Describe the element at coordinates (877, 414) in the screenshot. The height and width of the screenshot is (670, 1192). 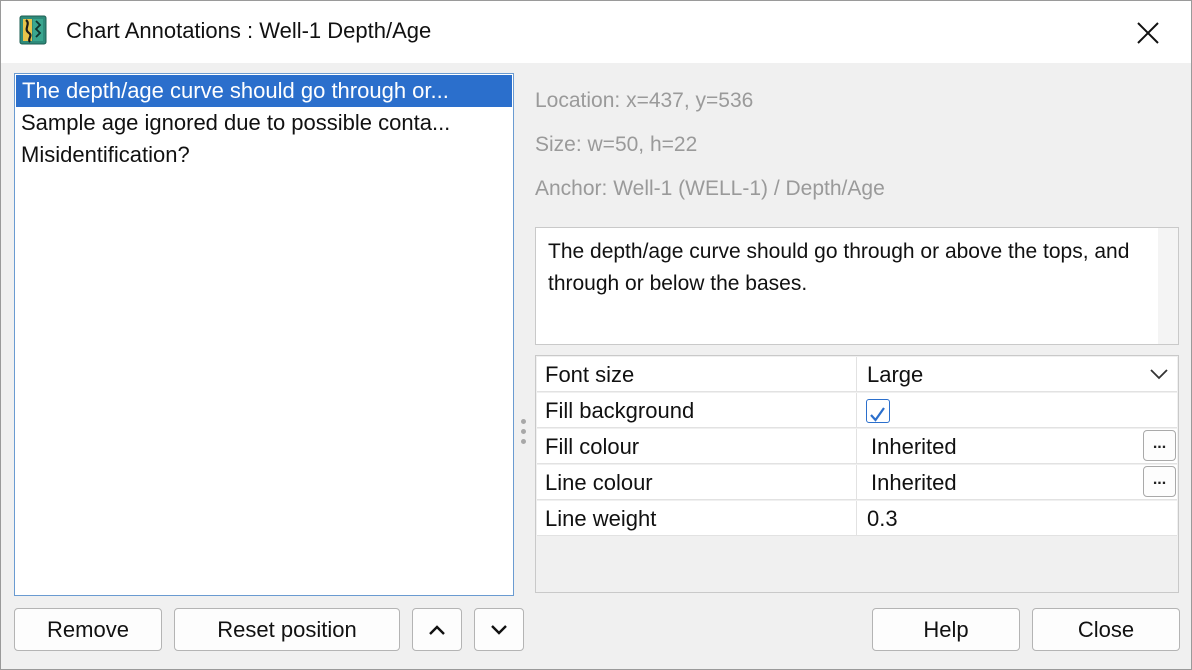
I see `checkmark-icon` at that location.